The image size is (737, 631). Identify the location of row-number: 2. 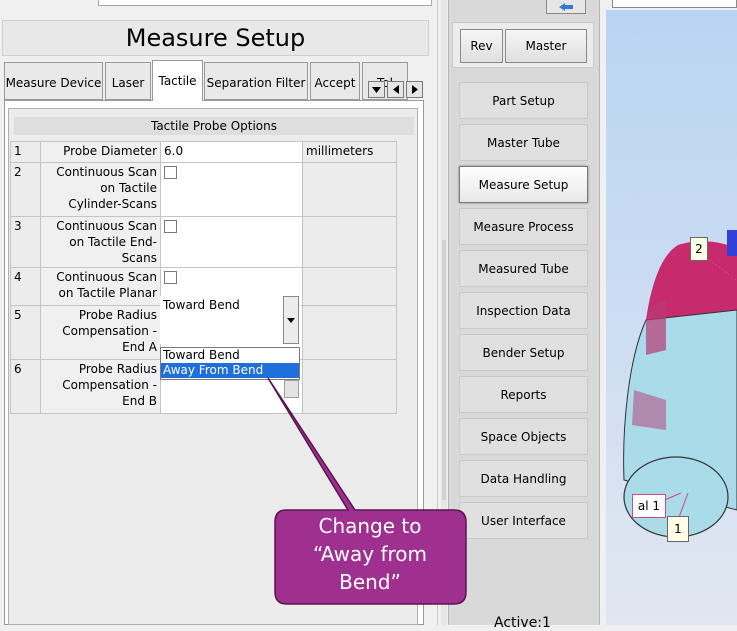
(25, 189).